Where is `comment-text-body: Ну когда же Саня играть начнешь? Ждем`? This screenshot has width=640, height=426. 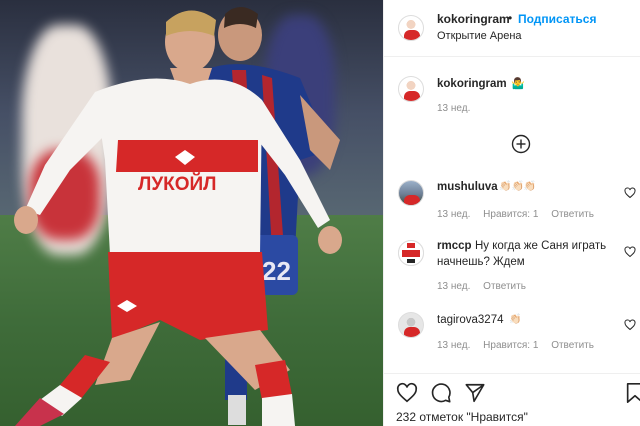
comment-text-body: Ну когда же Саня играть начнешь? Ждем is located at coordinates (522, 254).